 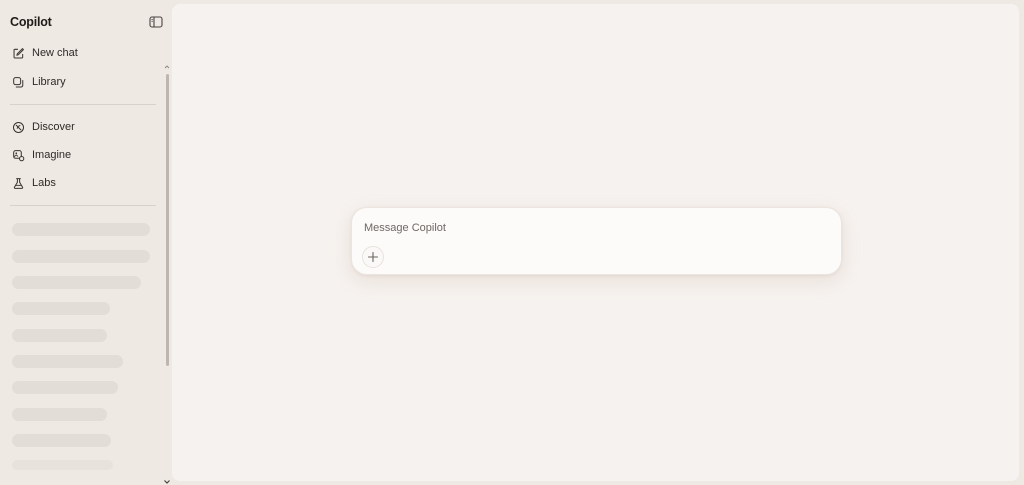 What do you see at coordinates (18, 183) in the screenshot?
I see `flask-icon` at bounding box center [18, 183].